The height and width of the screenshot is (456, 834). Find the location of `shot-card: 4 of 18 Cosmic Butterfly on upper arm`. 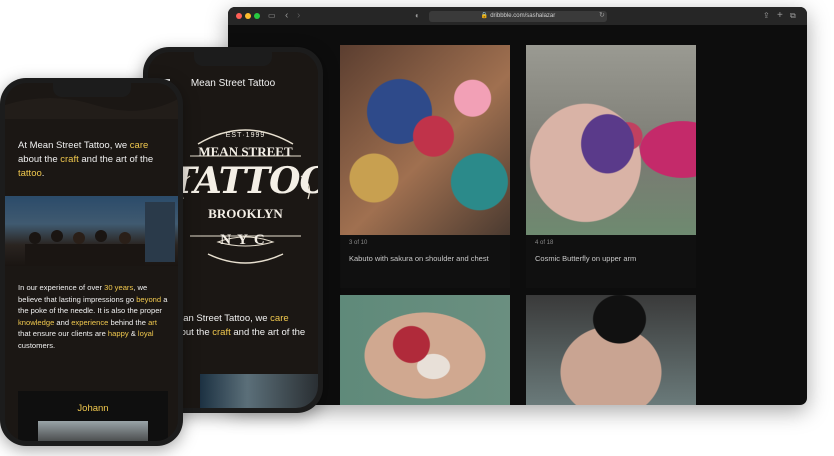

shot-card: 4 of 18 Cosmic Butterfly on upper arm is located at coordinates (611, 166).